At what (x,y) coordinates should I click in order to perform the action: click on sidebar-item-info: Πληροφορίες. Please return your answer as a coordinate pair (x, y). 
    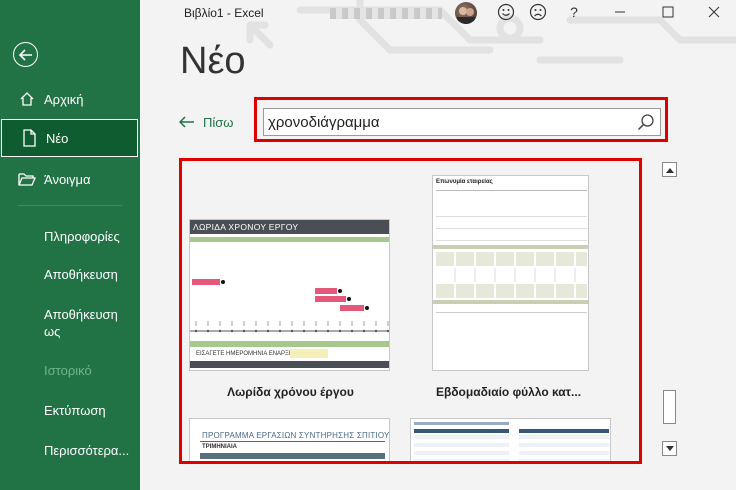
    Looking at the image, I should click on (82, 236).